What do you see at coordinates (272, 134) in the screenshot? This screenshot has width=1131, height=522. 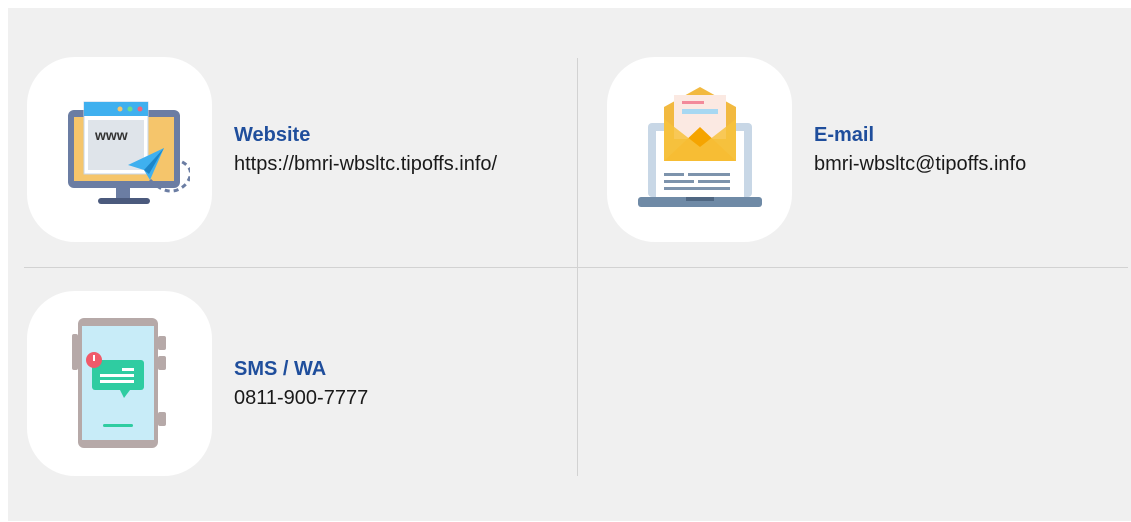 I see `website-label: Website` at bounding box center [272, 134].